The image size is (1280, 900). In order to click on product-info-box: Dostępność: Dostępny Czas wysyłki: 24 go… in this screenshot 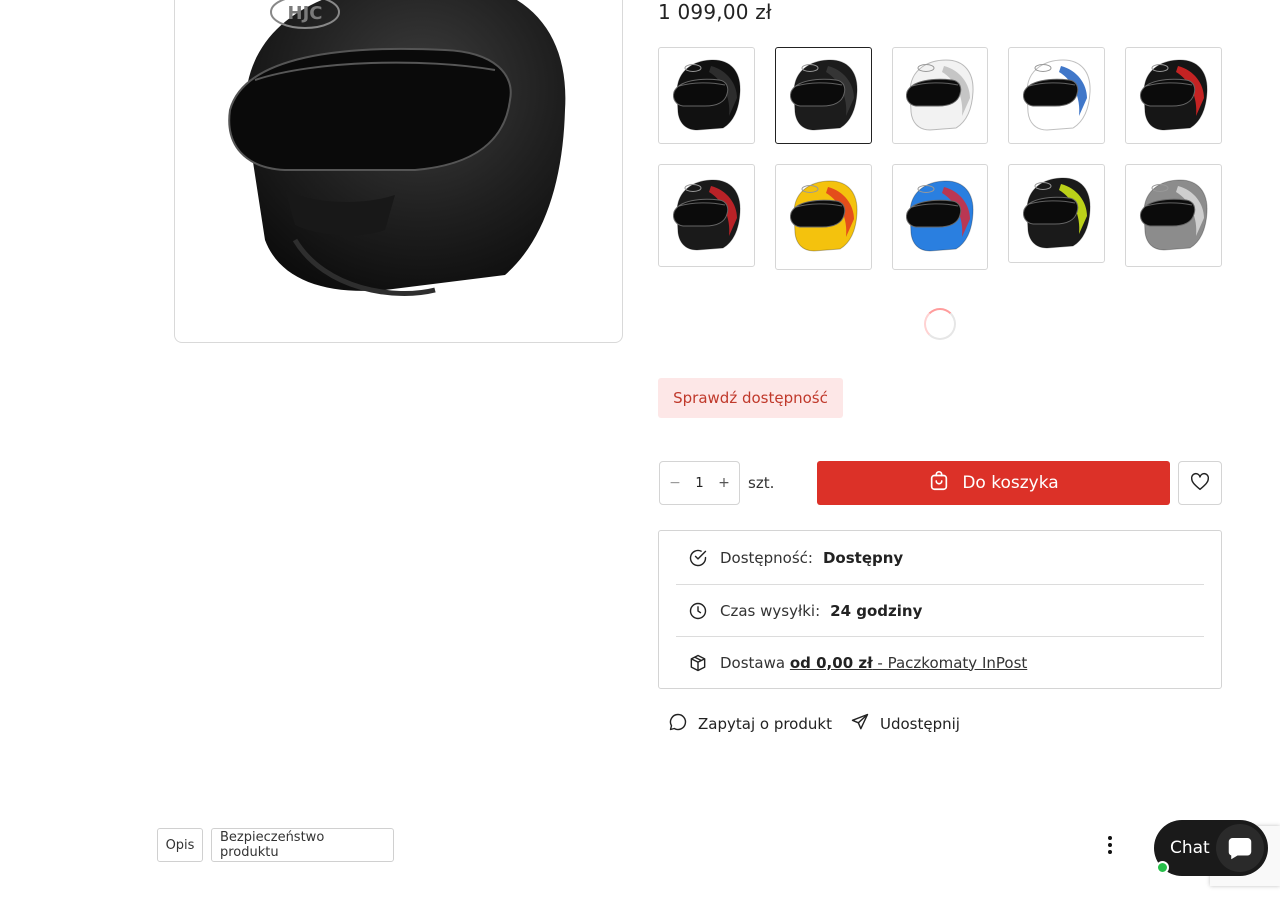, I will do `click(940, 609)`.